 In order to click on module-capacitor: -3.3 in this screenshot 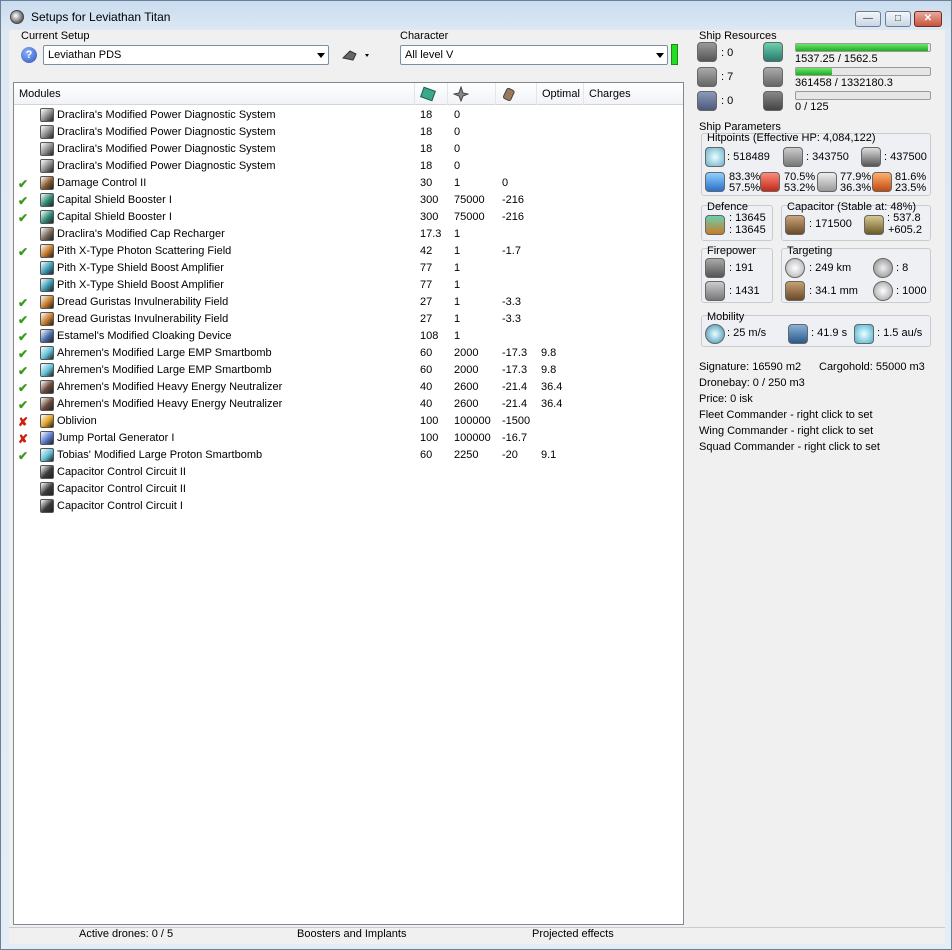, I will do `click(511, 319)`.